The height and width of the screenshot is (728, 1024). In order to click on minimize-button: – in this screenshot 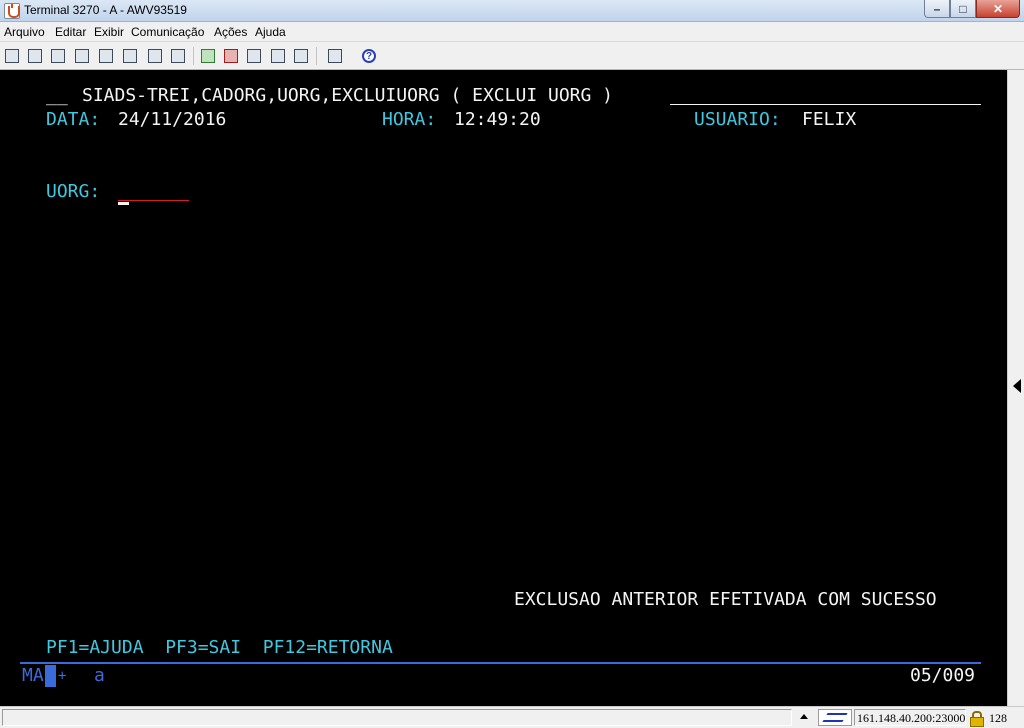, I will do `click(937, 9)`.